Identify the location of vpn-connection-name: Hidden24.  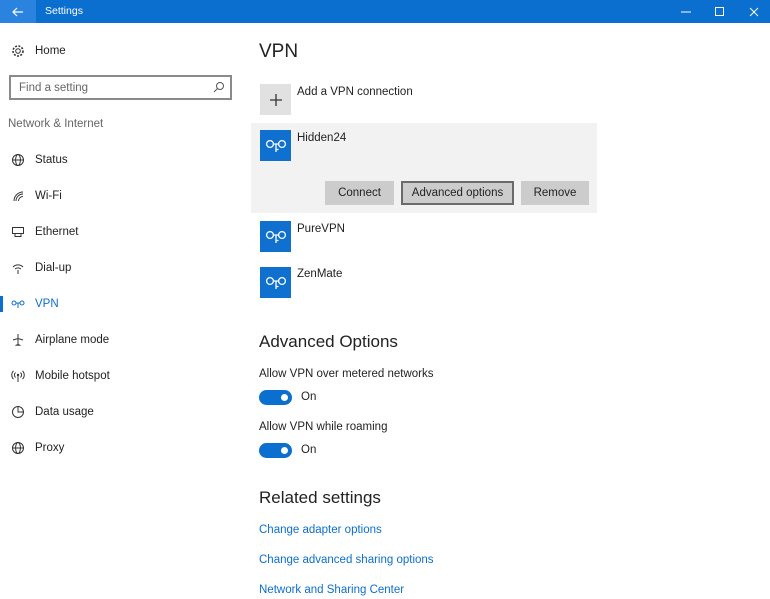
(322, 138).